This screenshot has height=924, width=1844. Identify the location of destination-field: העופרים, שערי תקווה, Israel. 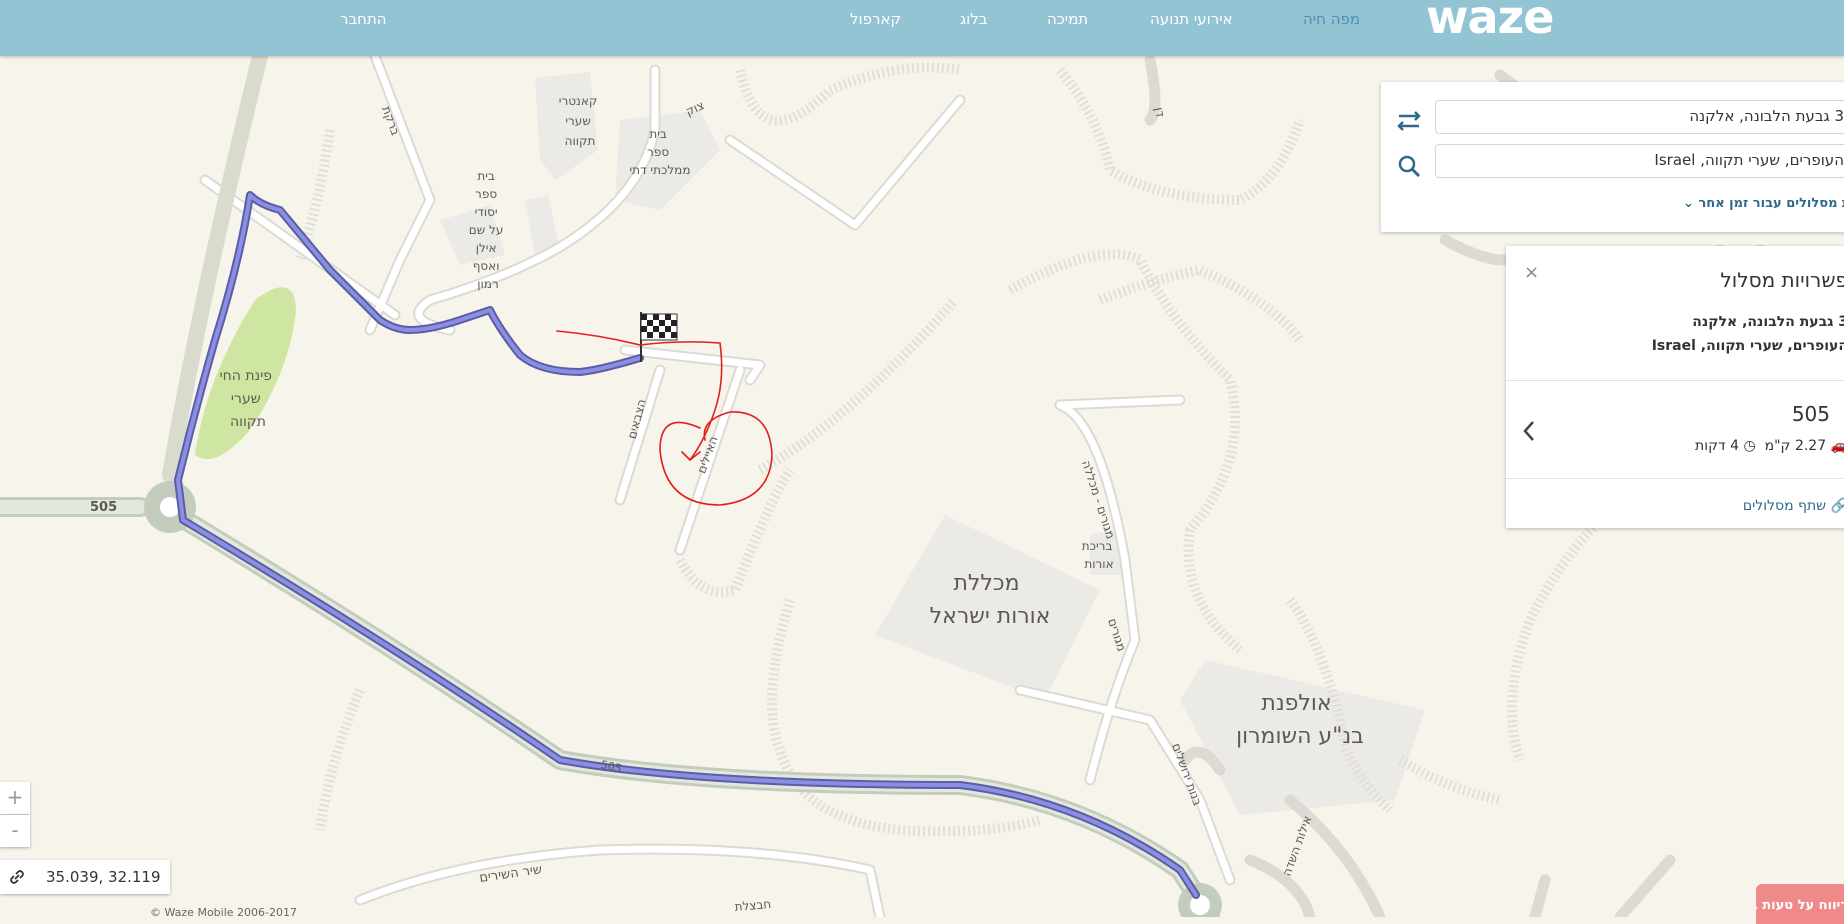
(1639, 161).